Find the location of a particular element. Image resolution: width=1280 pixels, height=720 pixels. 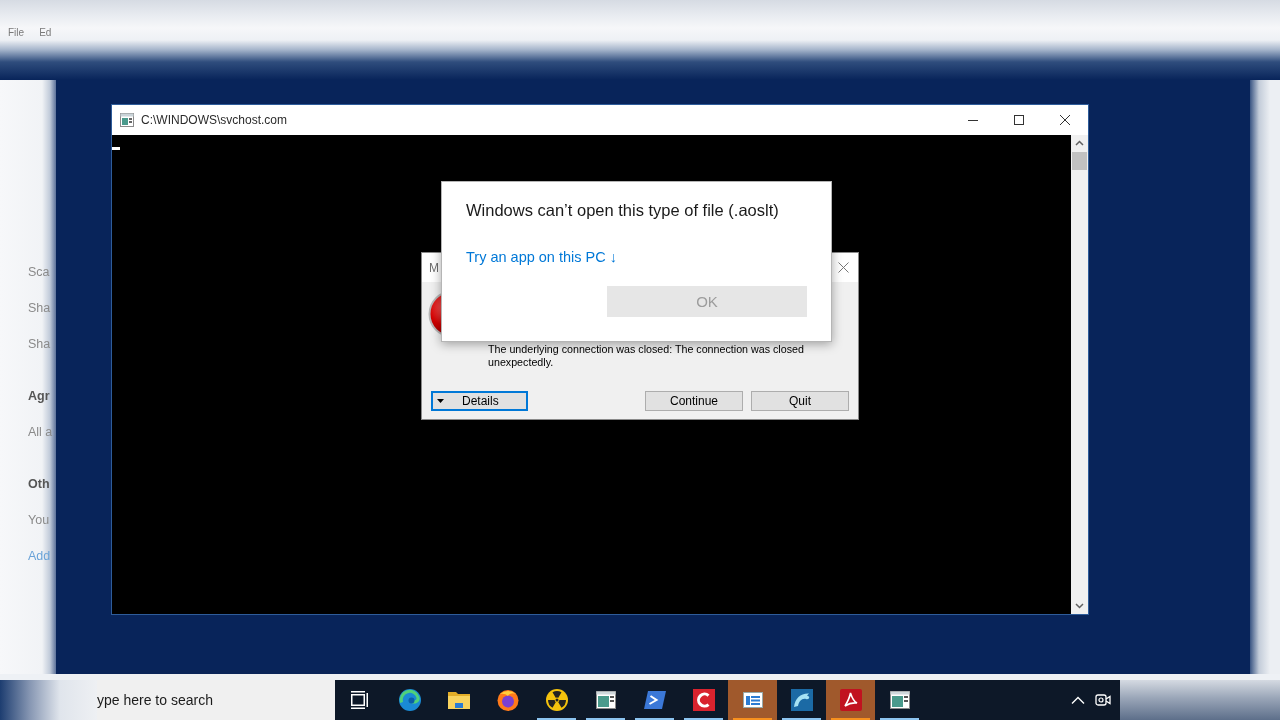

dialog-button: Quit is located at coordinates (800, 401).